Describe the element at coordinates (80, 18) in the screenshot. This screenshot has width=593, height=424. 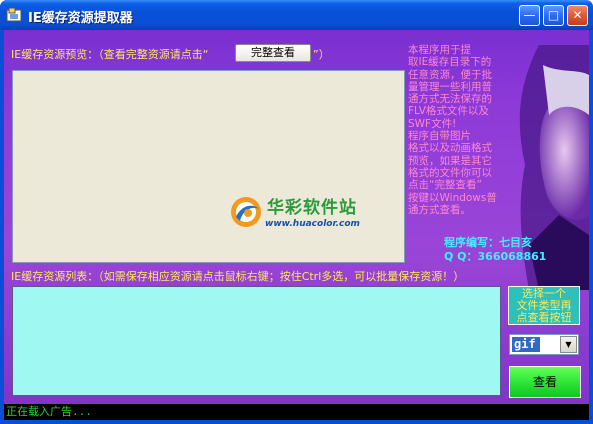
I see `window-title: IE缓存资源提取器` at that location.